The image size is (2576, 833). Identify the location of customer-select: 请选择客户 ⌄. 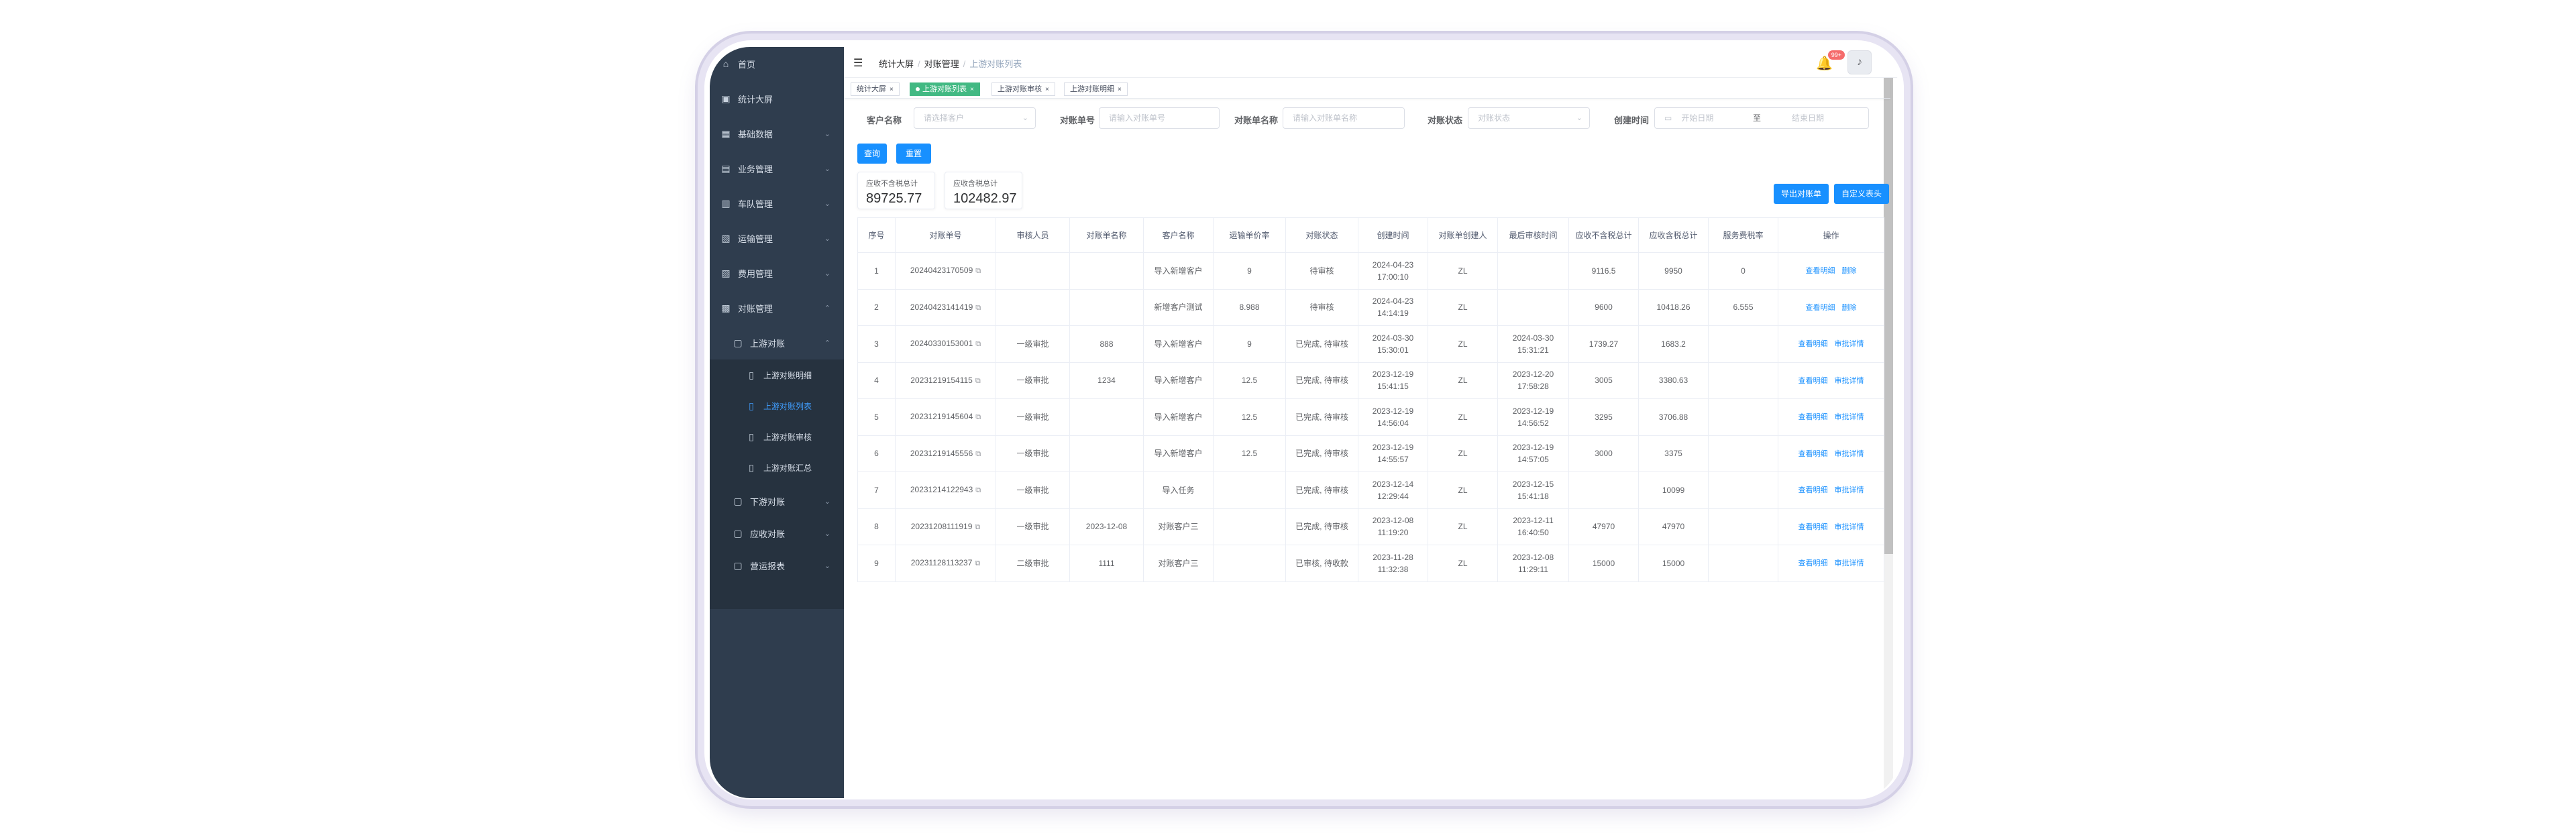
(975, 118).